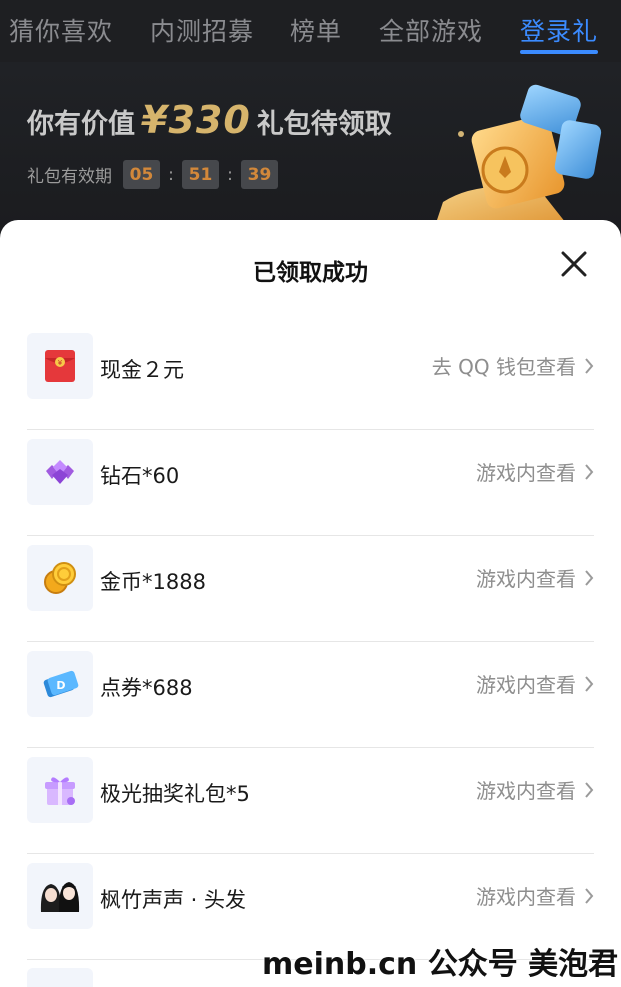  Describe the element at coordinates (60, 896) in the screenshot. I see `hair-avatar-icon` at that location.